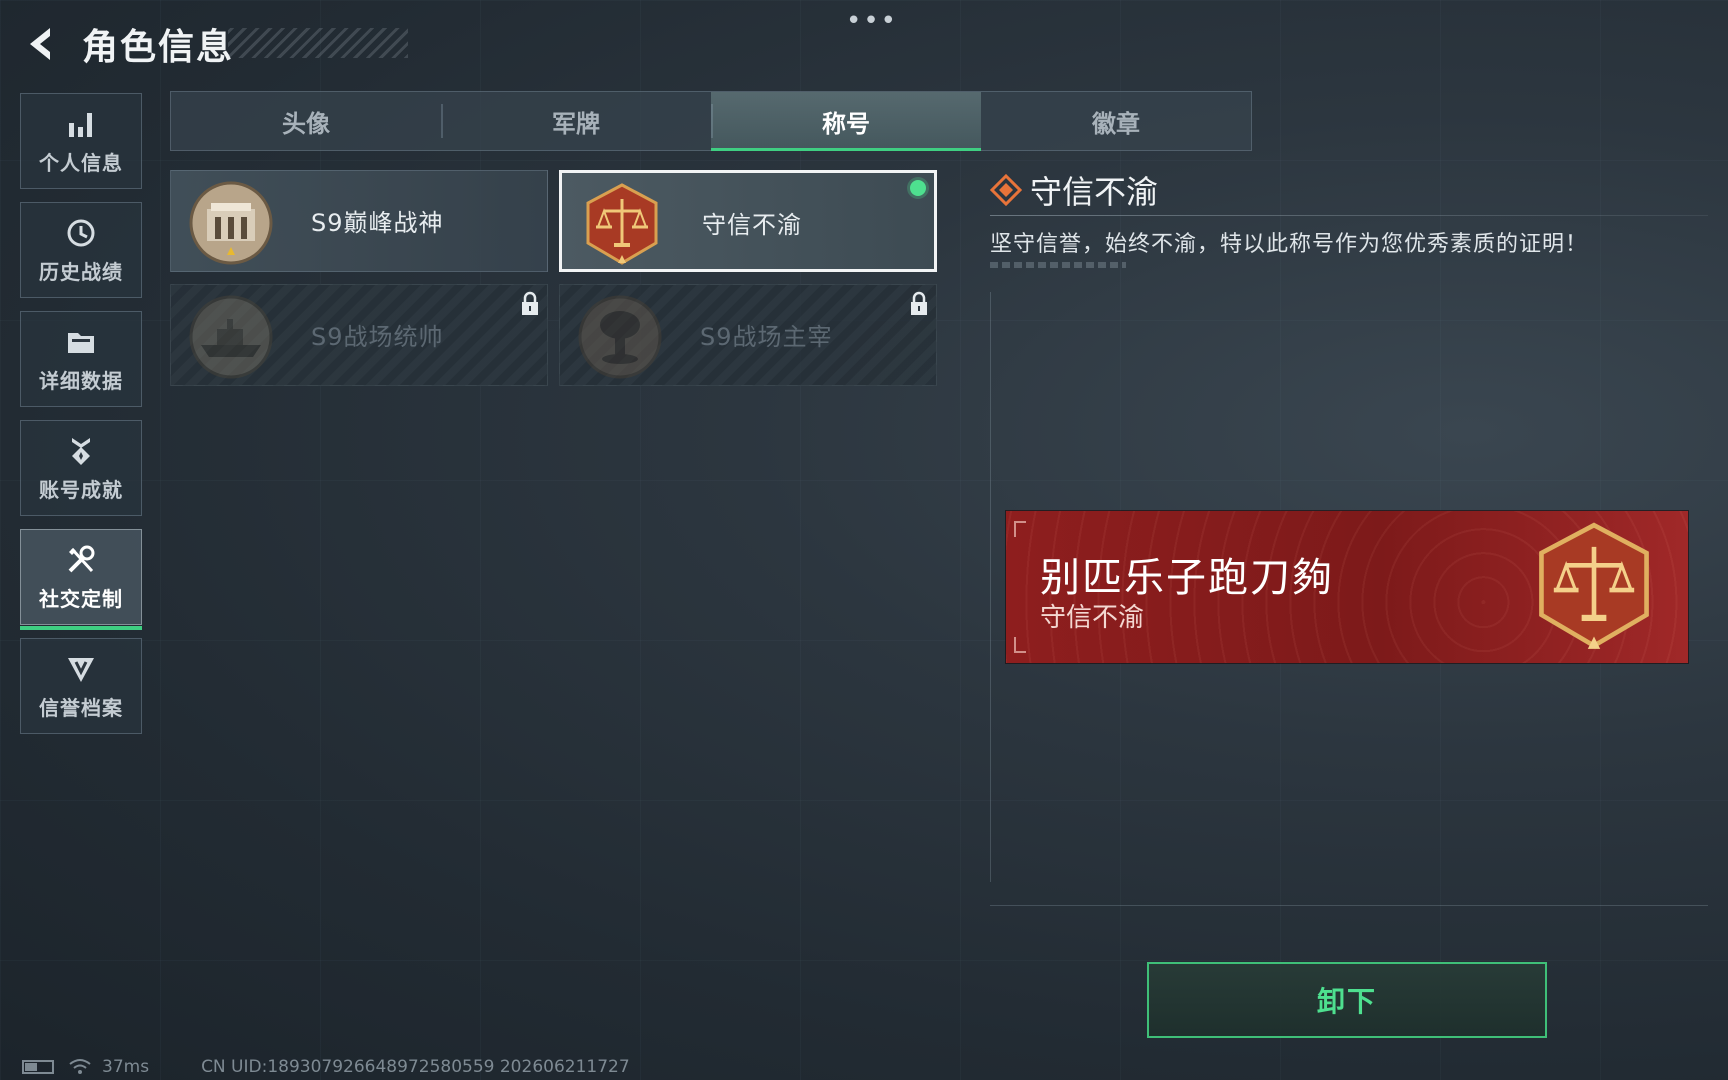 The image size is (1728, 1080). Describe the element at coordinates (81, 342) in the screenshot. I see `folder-icon` at that location.